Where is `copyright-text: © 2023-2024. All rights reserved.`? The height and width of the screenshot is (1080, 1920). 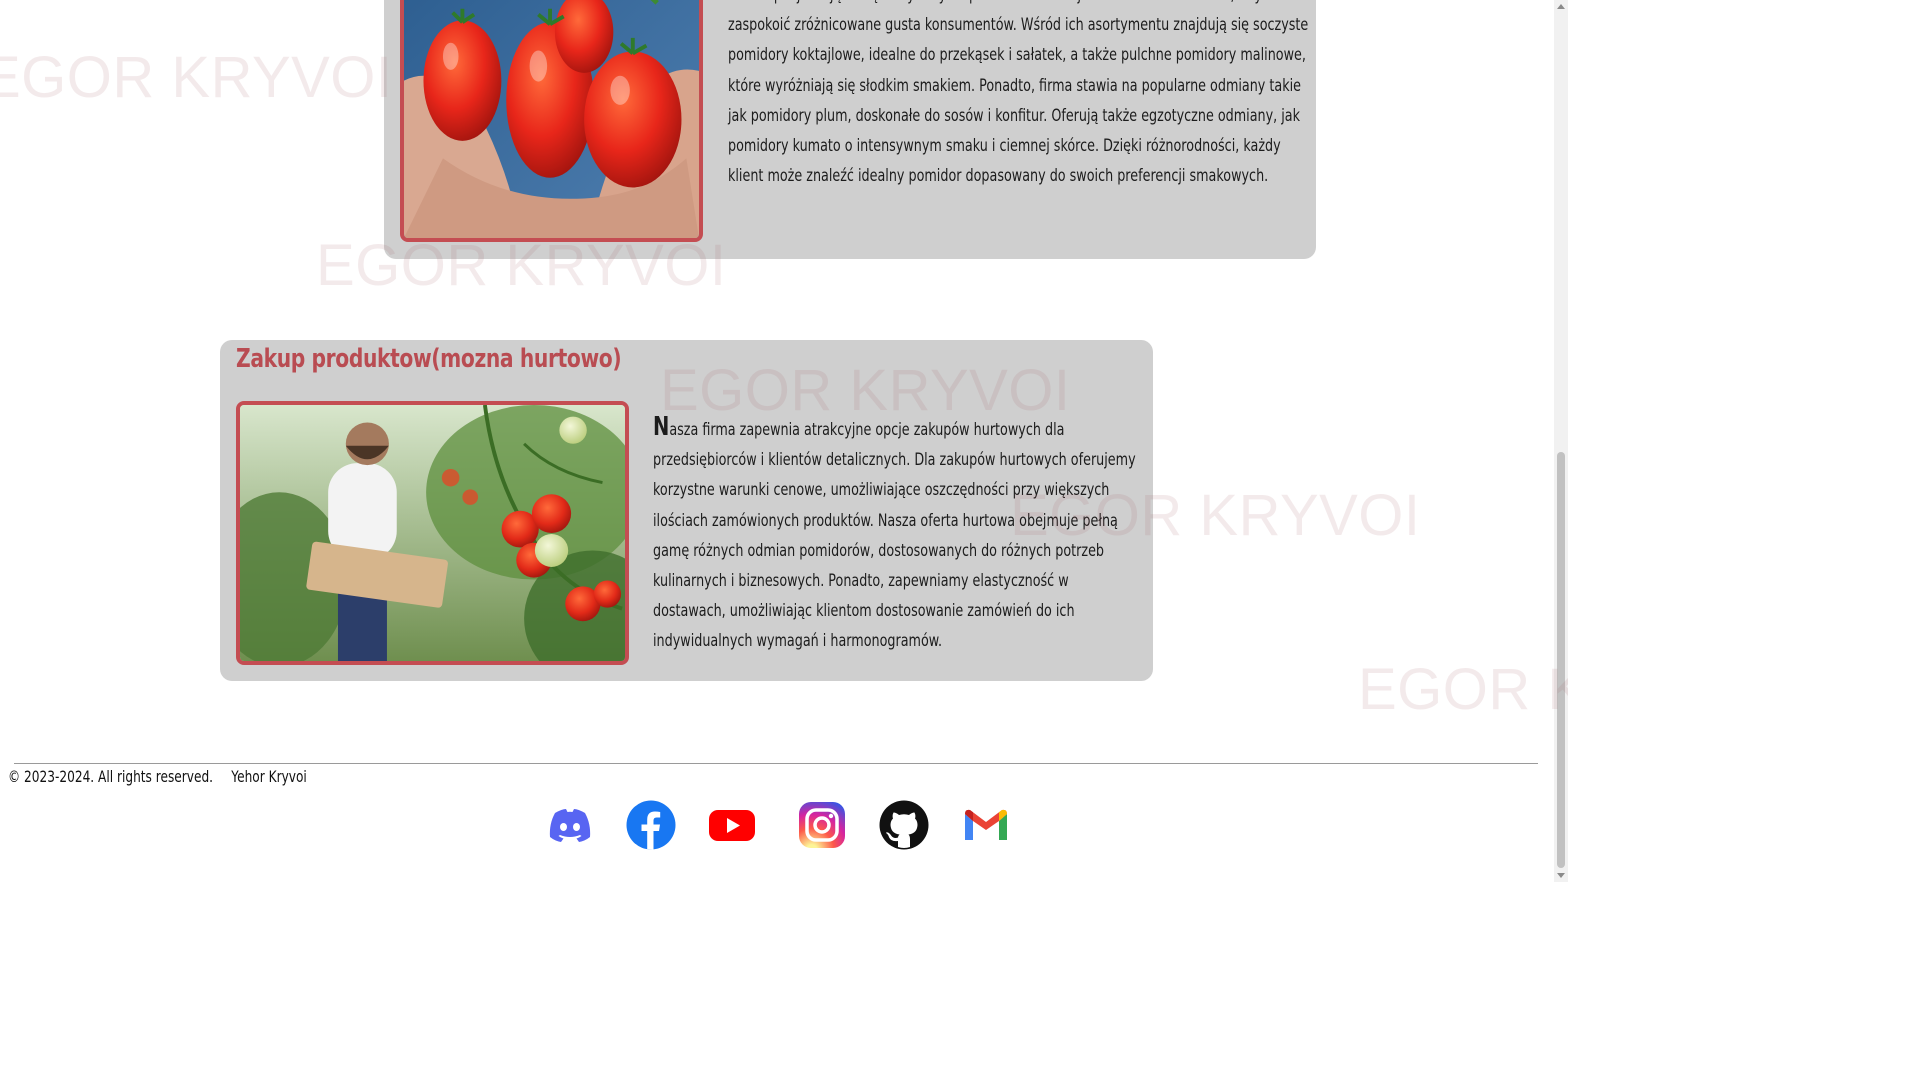 copyright-text: © 2023-2024. All rights reserved. is located at coordinates (111, 776).